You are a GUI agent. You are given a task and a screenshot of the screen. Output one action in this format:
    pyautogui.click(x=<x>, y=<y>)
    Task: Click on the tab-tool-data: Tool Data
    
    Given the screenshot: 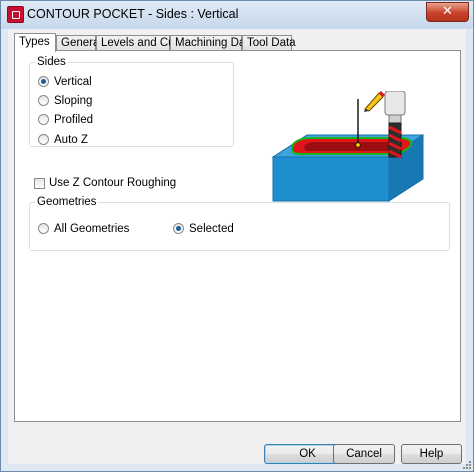 What is the action you would take?
    pyautogui.click(x=269, y=42)
    